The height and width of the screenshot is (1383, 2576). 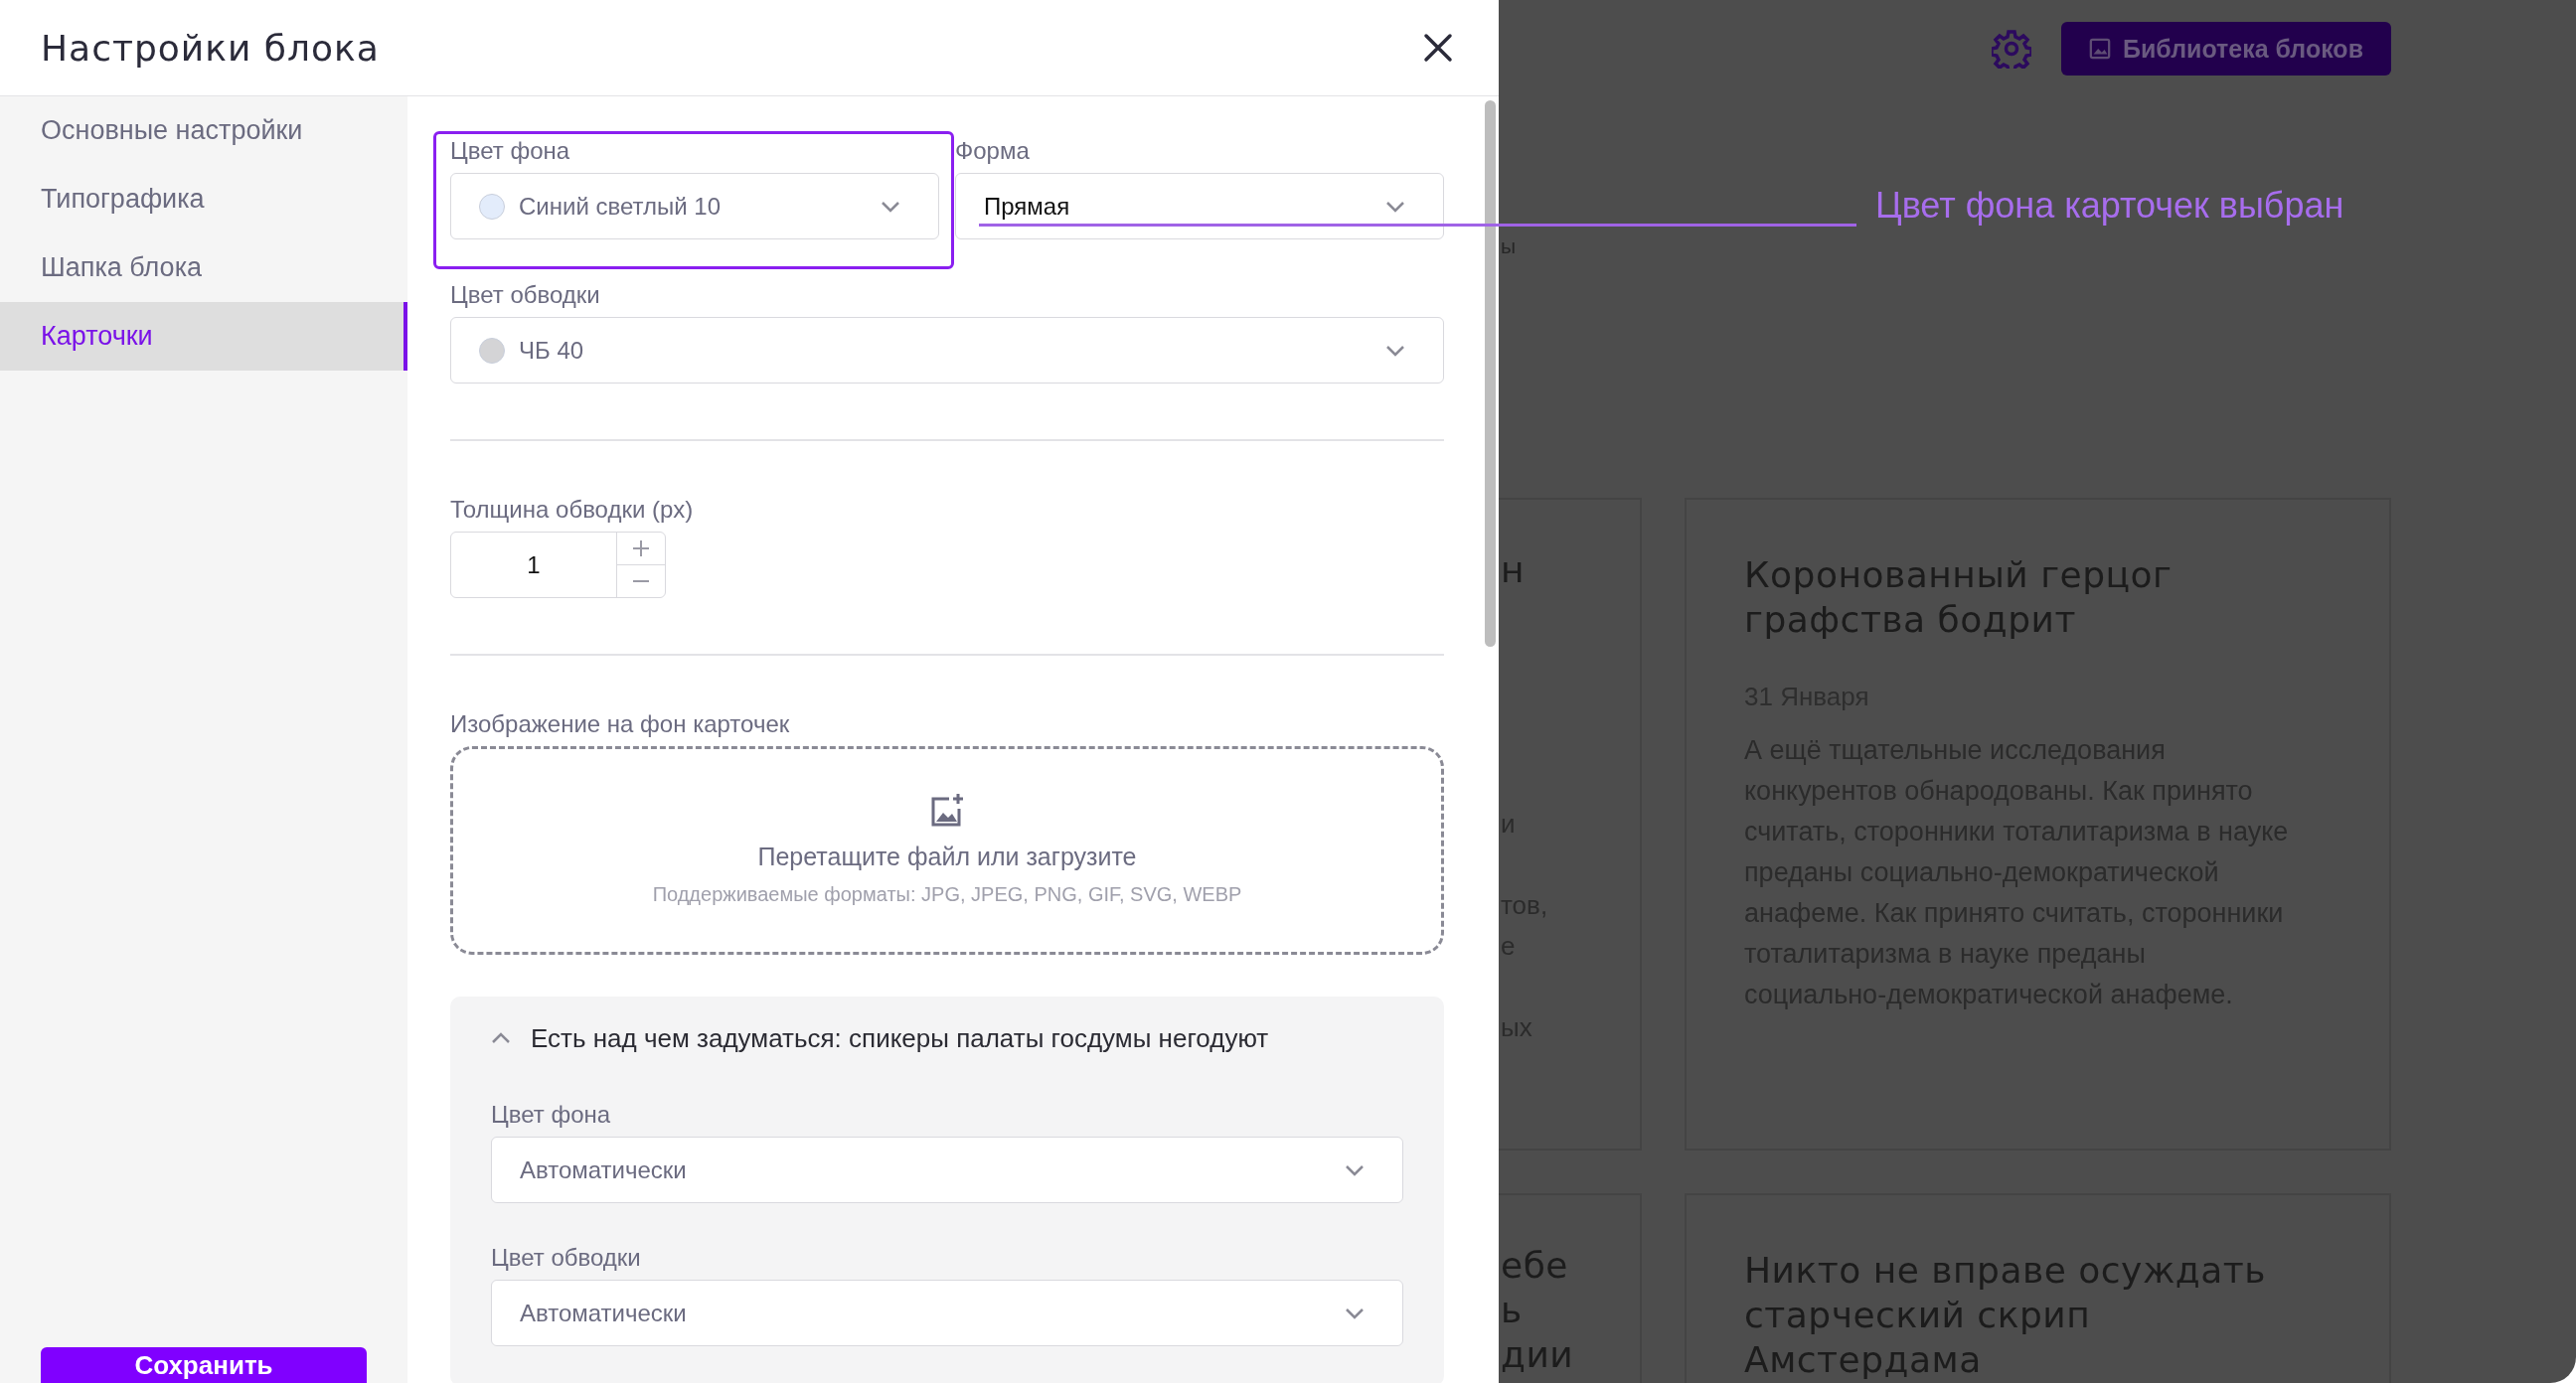 I want to click on shape-select: Прямая, so click(x=1199, y=206).